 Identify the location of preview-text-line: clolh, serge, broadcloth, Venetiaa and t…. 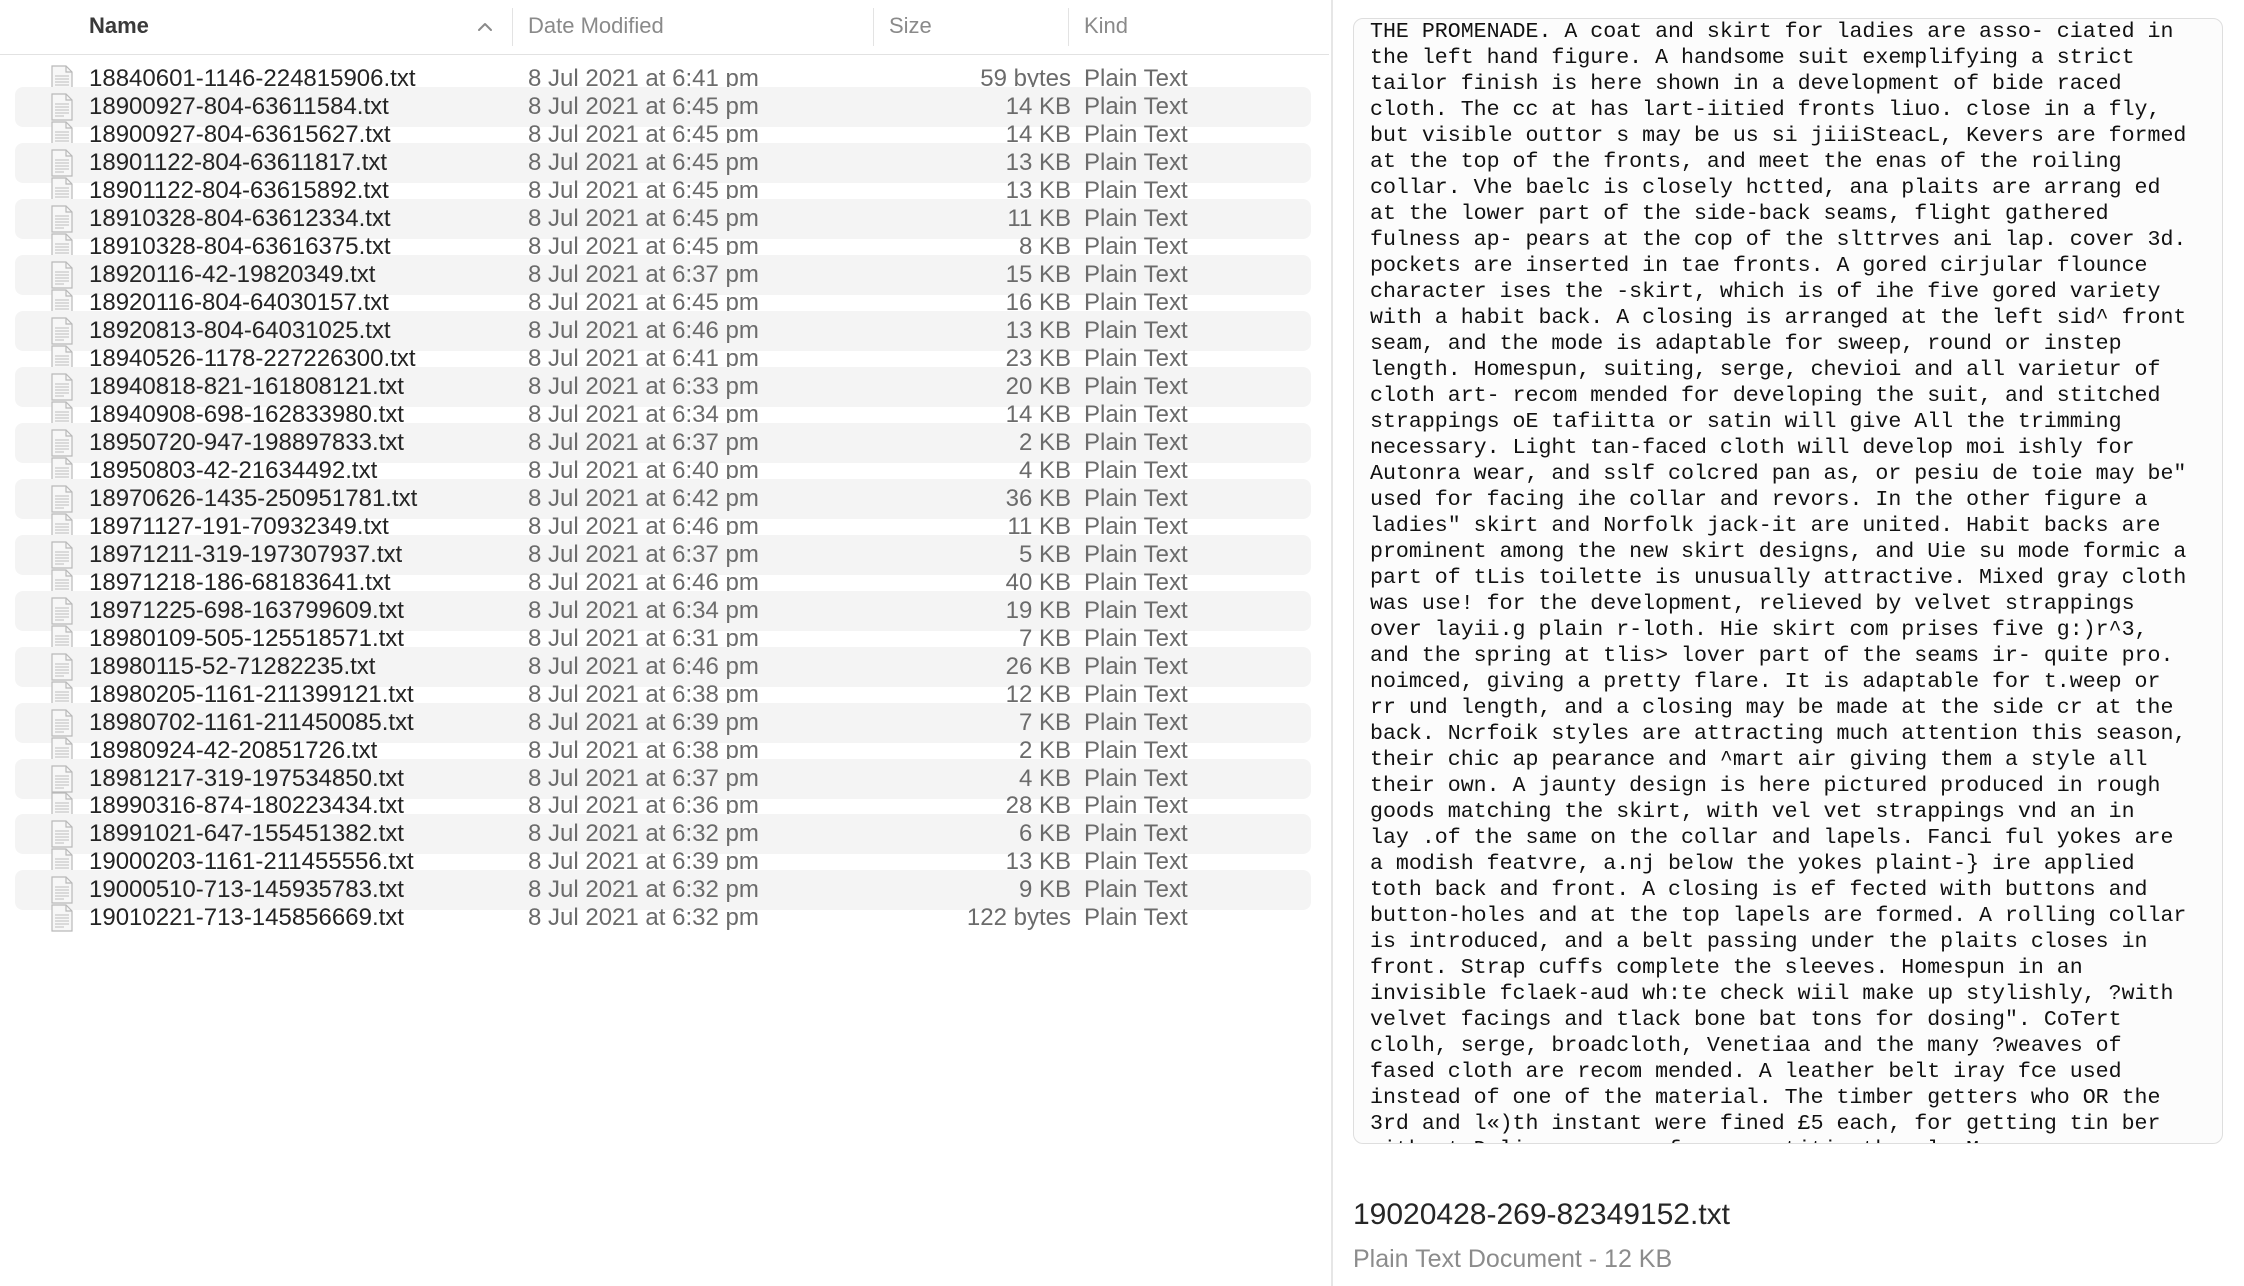
(1746, 1046).